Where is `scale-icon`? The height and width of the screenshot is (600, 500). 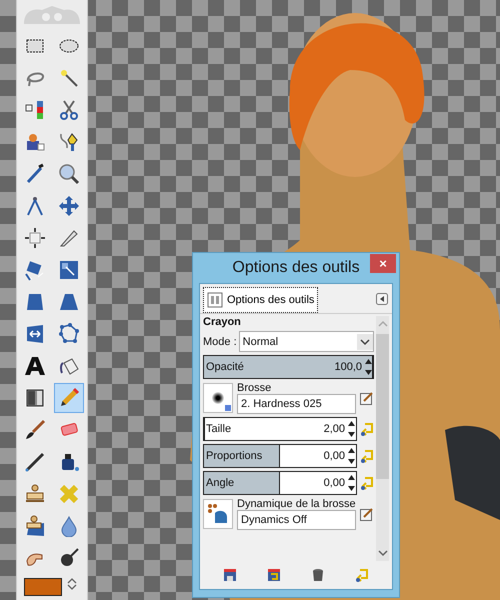
scale-icon is located at coordinates (69, 270).